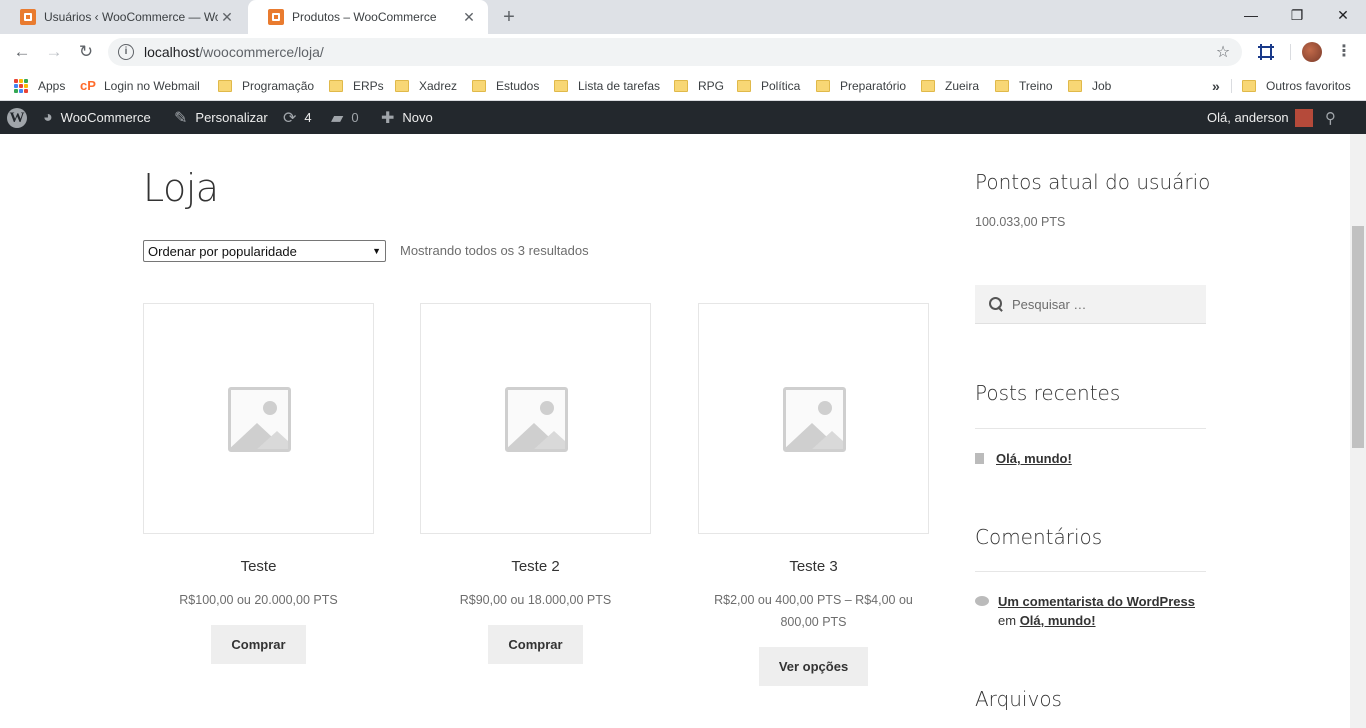 Image resolution: width=1366 pixels, height=728 pixels. I want to click on comment-bubble-icon: ▰, so click(337, 118).